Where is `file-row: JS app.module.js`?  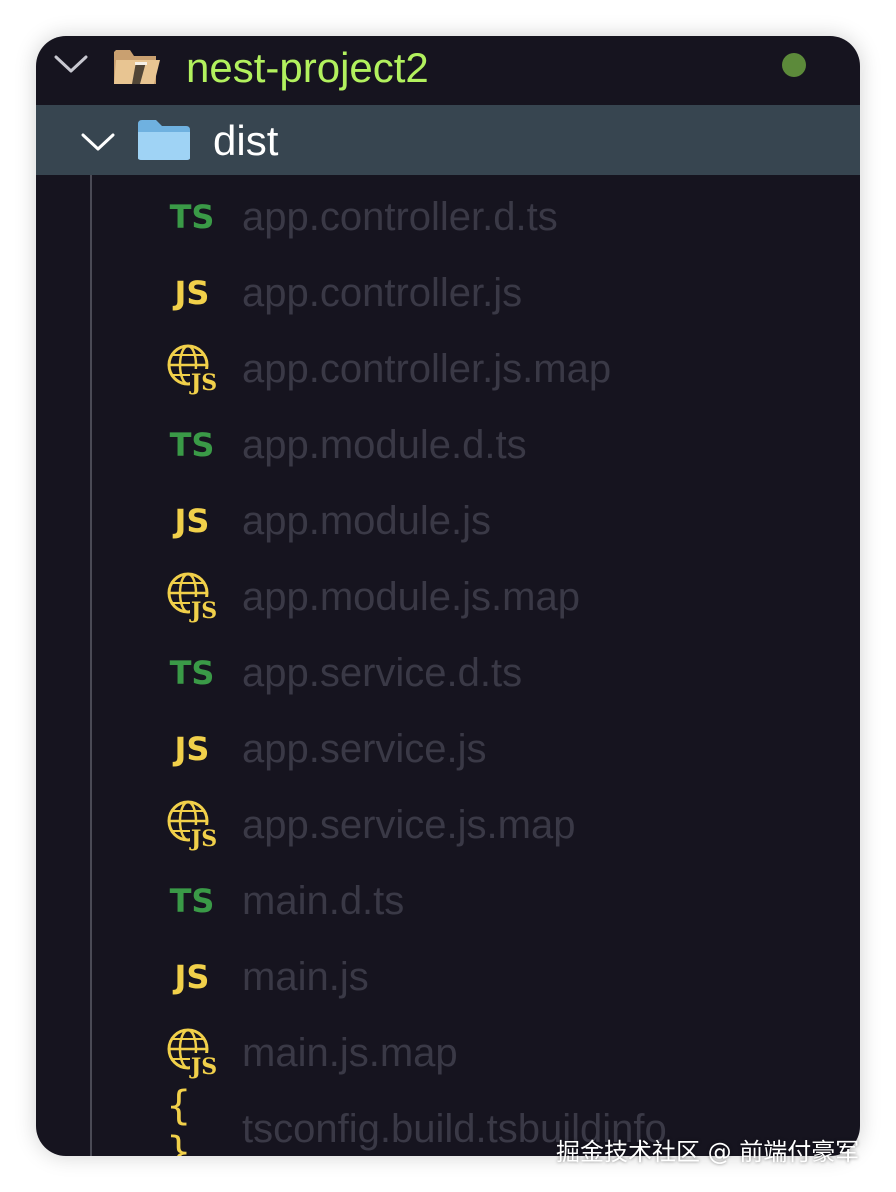
file-row: JS app.module.js is located at coordinates (448, 522).